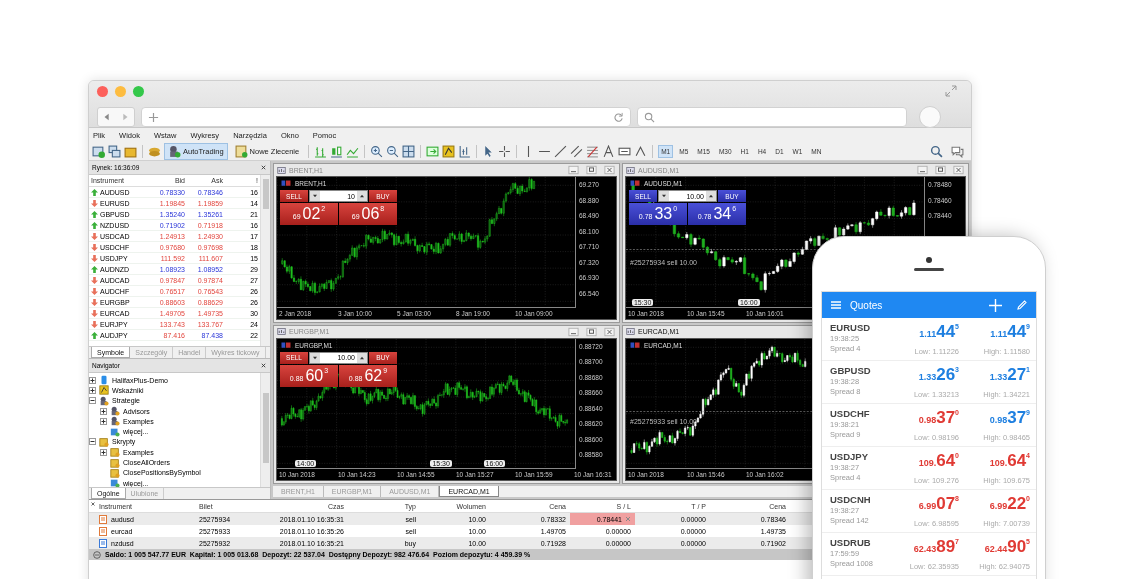 Image resolution: width=1140 pixels, height=579 pixels. I want to click on fibonacci-icon, so click(593, 151).